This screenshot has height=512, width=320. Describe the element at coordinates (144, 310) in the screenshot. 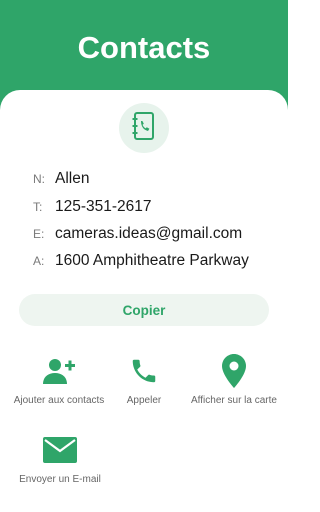

I see `copy-button: Copier` at that location.